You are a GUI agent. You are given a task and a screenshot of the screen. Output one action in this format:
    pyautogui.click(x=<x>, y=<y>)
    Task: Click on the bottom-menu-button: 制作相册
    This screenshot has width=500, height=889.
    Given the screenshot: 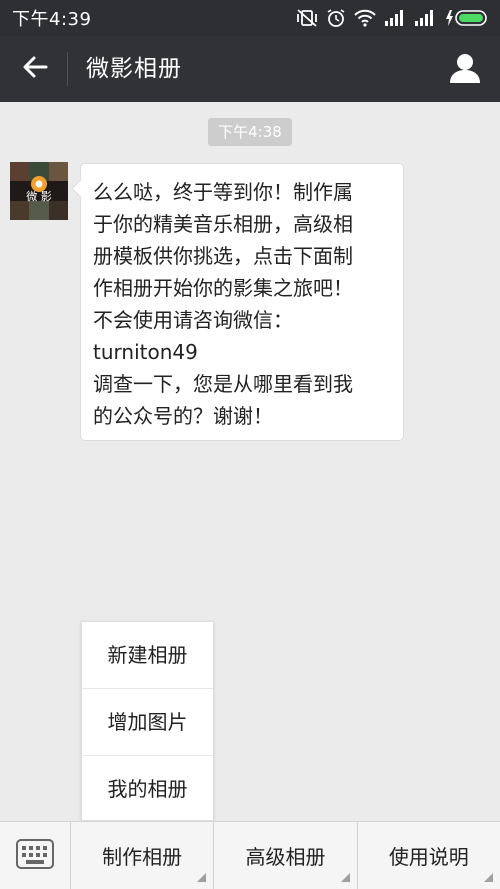 What is the action you would take?
    pyautogui.click(x=143, y=855)
    